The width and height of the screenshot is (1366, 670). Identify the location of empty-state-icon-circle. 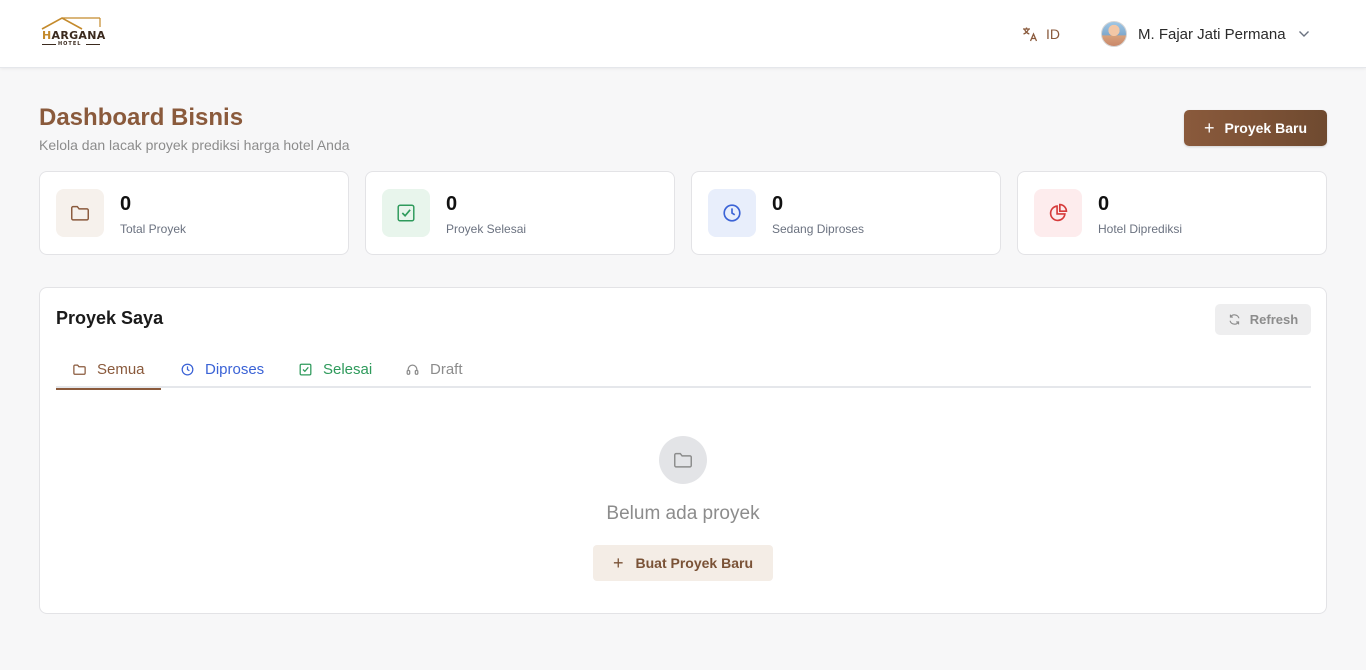
(683, 460).